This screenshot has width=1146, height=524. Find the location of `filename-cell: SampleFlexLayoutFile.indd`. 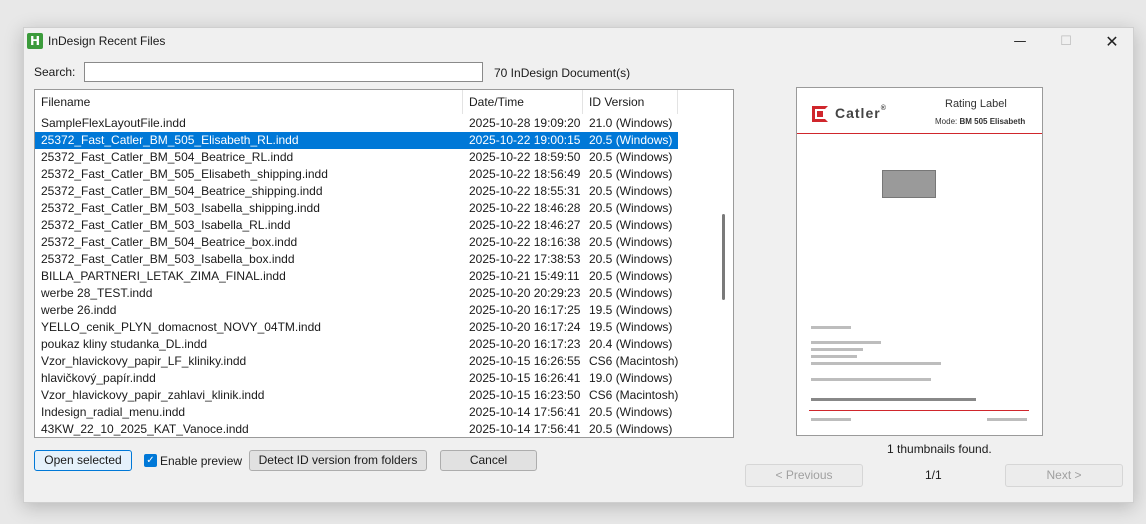

filename-cell: SampleFlexLayoutFile.indd is located at coordinates (113, 123).